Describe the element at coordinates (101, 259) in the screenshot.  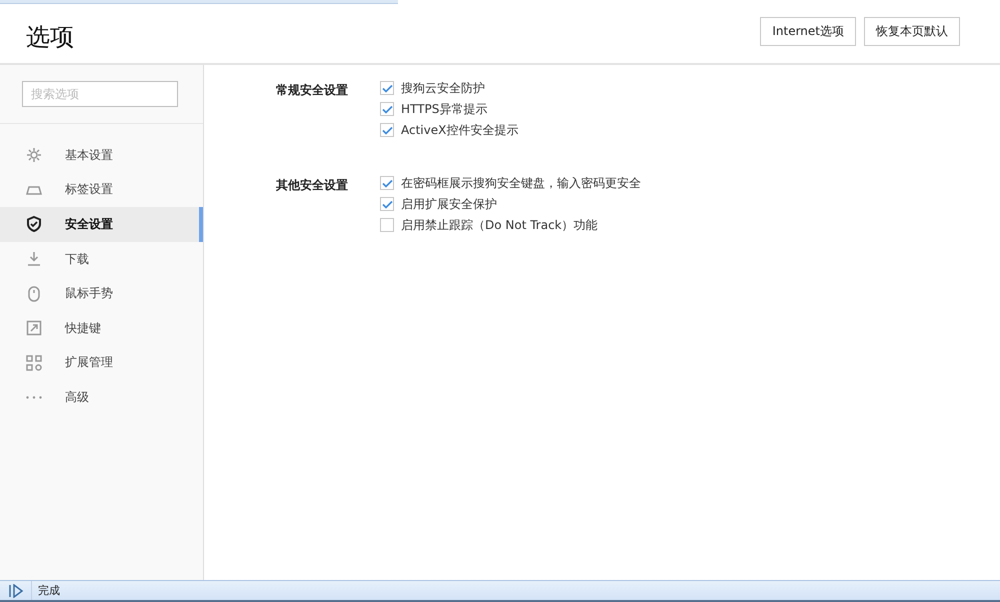
I see `sidebar-item: 下载` at that location.